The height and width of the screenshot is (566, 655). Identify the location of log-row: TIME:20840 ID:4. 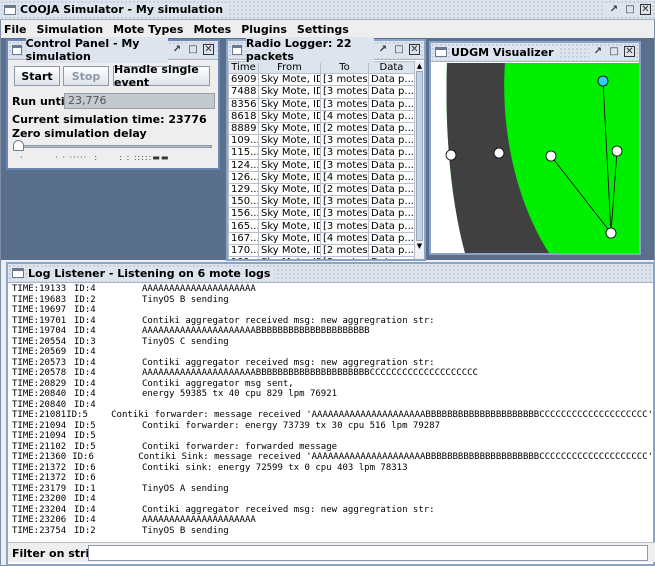
(332, 405).